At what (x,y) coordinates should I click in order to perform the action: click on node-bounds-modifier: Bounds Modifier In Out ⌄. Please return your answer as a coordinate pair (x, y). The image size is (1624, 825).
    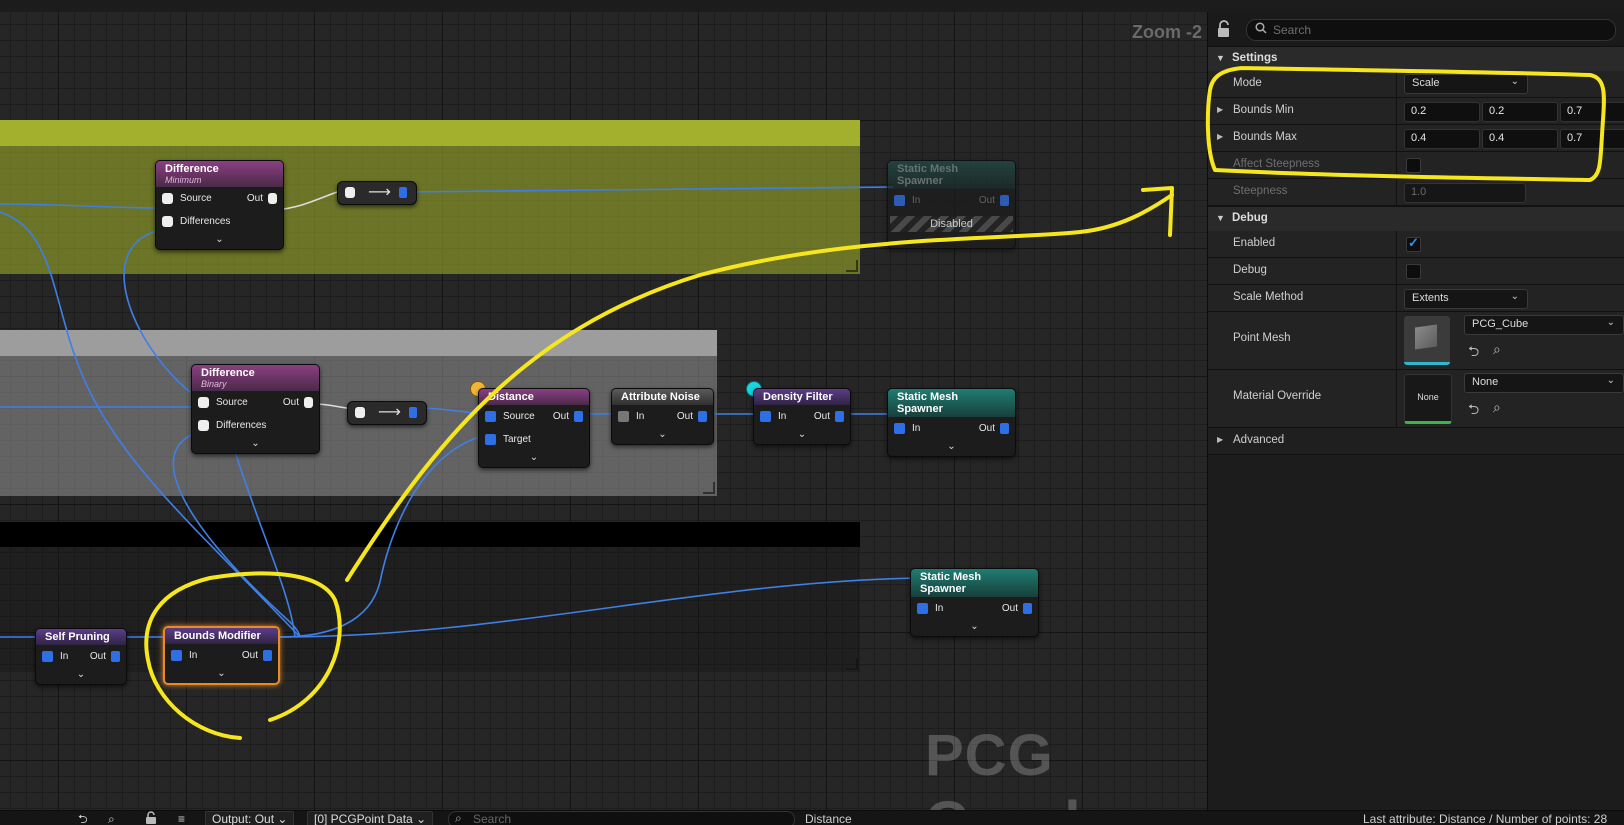
    Looking at the image, I should click on (221, 655).